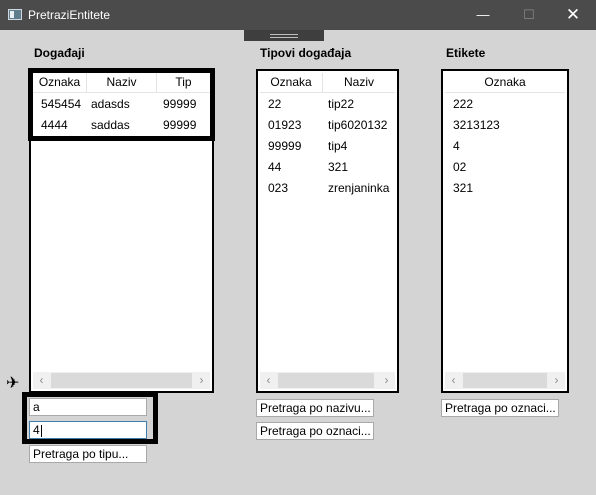 The width and height of the screenshot is (596, 495). Describe the element at coordinates (505, 167) in the screenshot. I see `table-row: 02` at that location.